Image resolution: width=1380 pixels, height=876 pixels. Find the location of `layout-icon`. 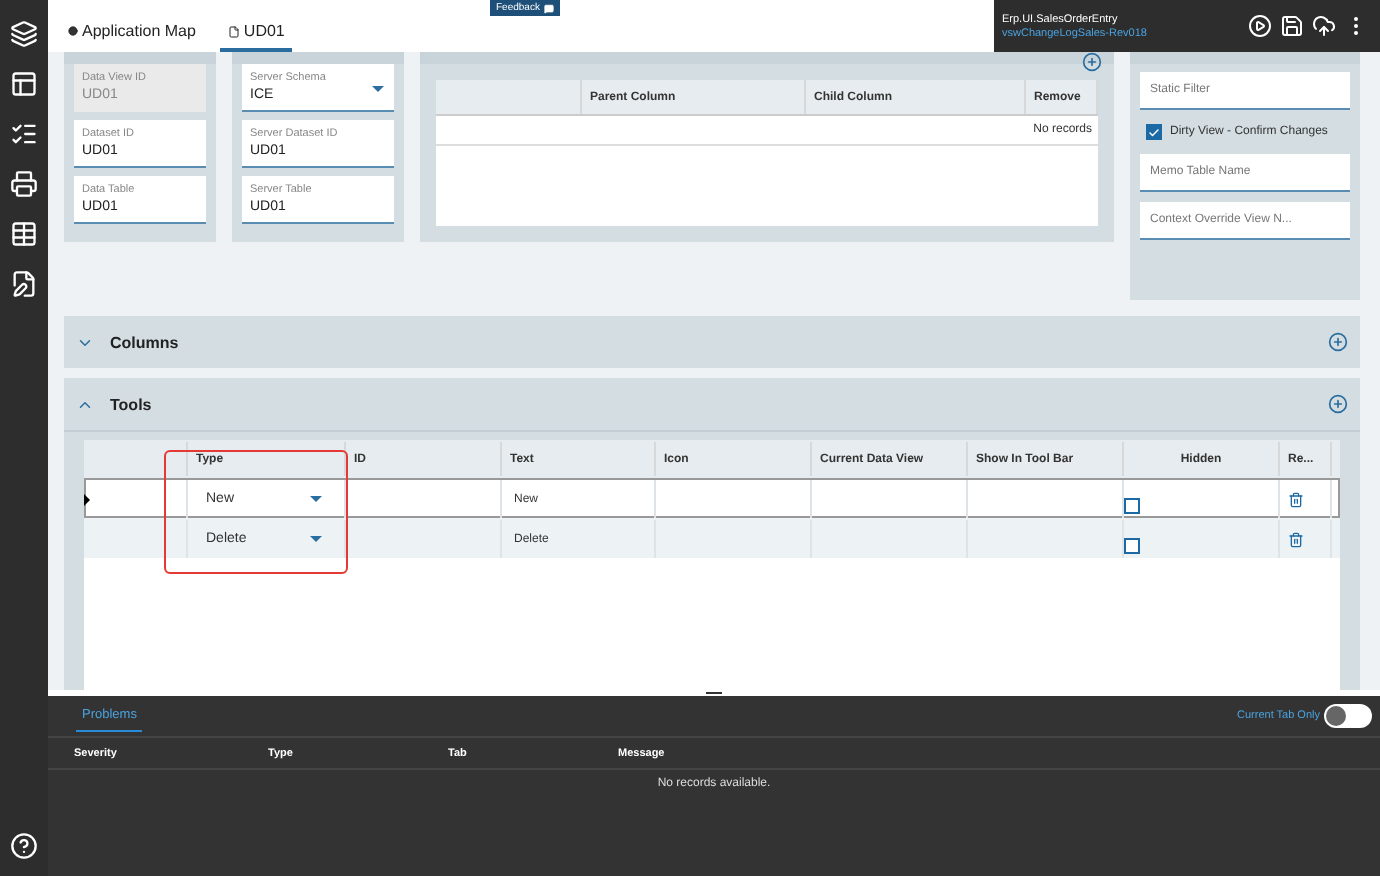

layout-icon is located at coordinates (24, 84).